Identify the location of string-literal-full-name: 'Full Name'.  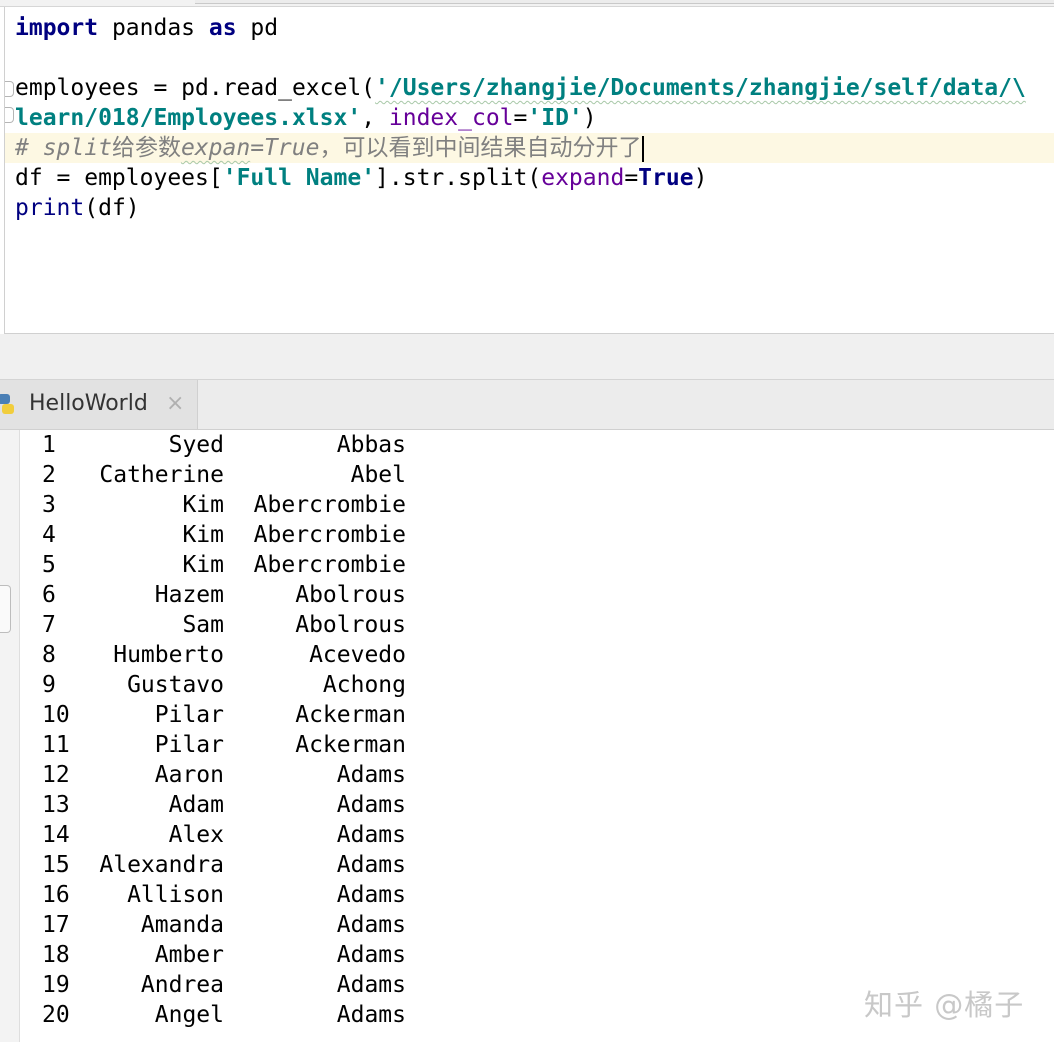
(299, 178).